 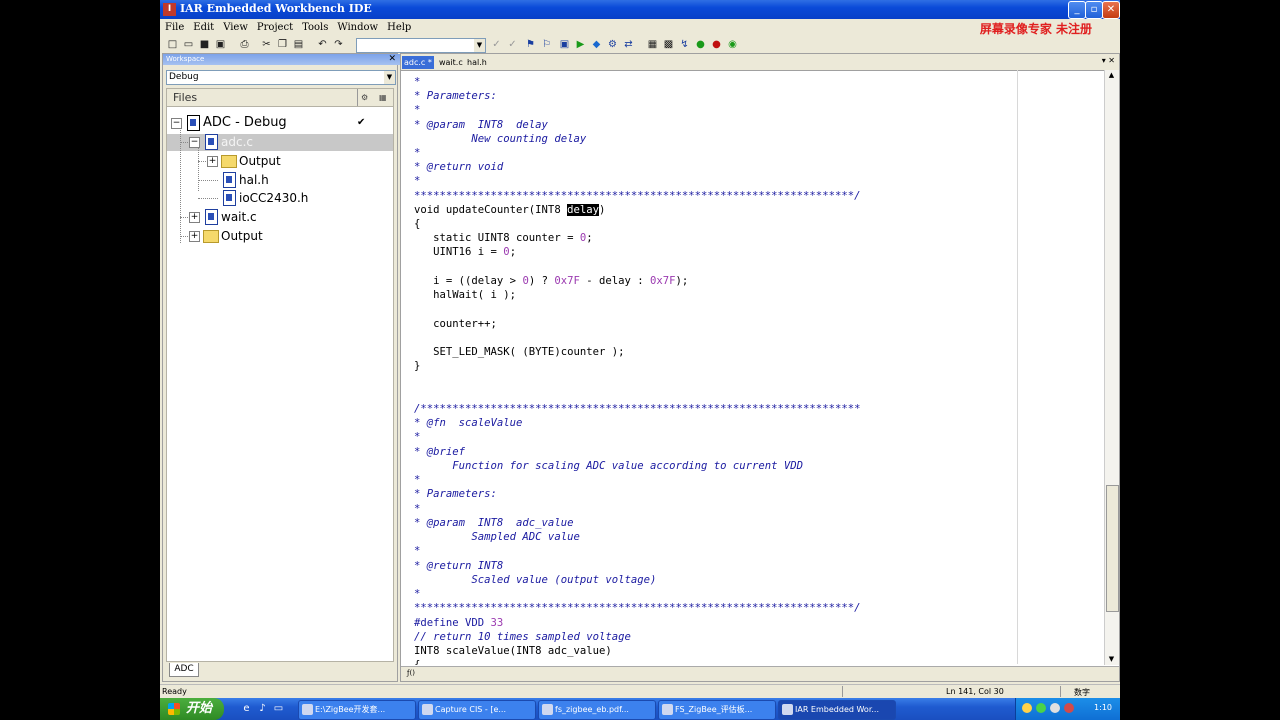 I want to click on horizontal-scrollbar: ƒ(), so click(x=760, y=673).